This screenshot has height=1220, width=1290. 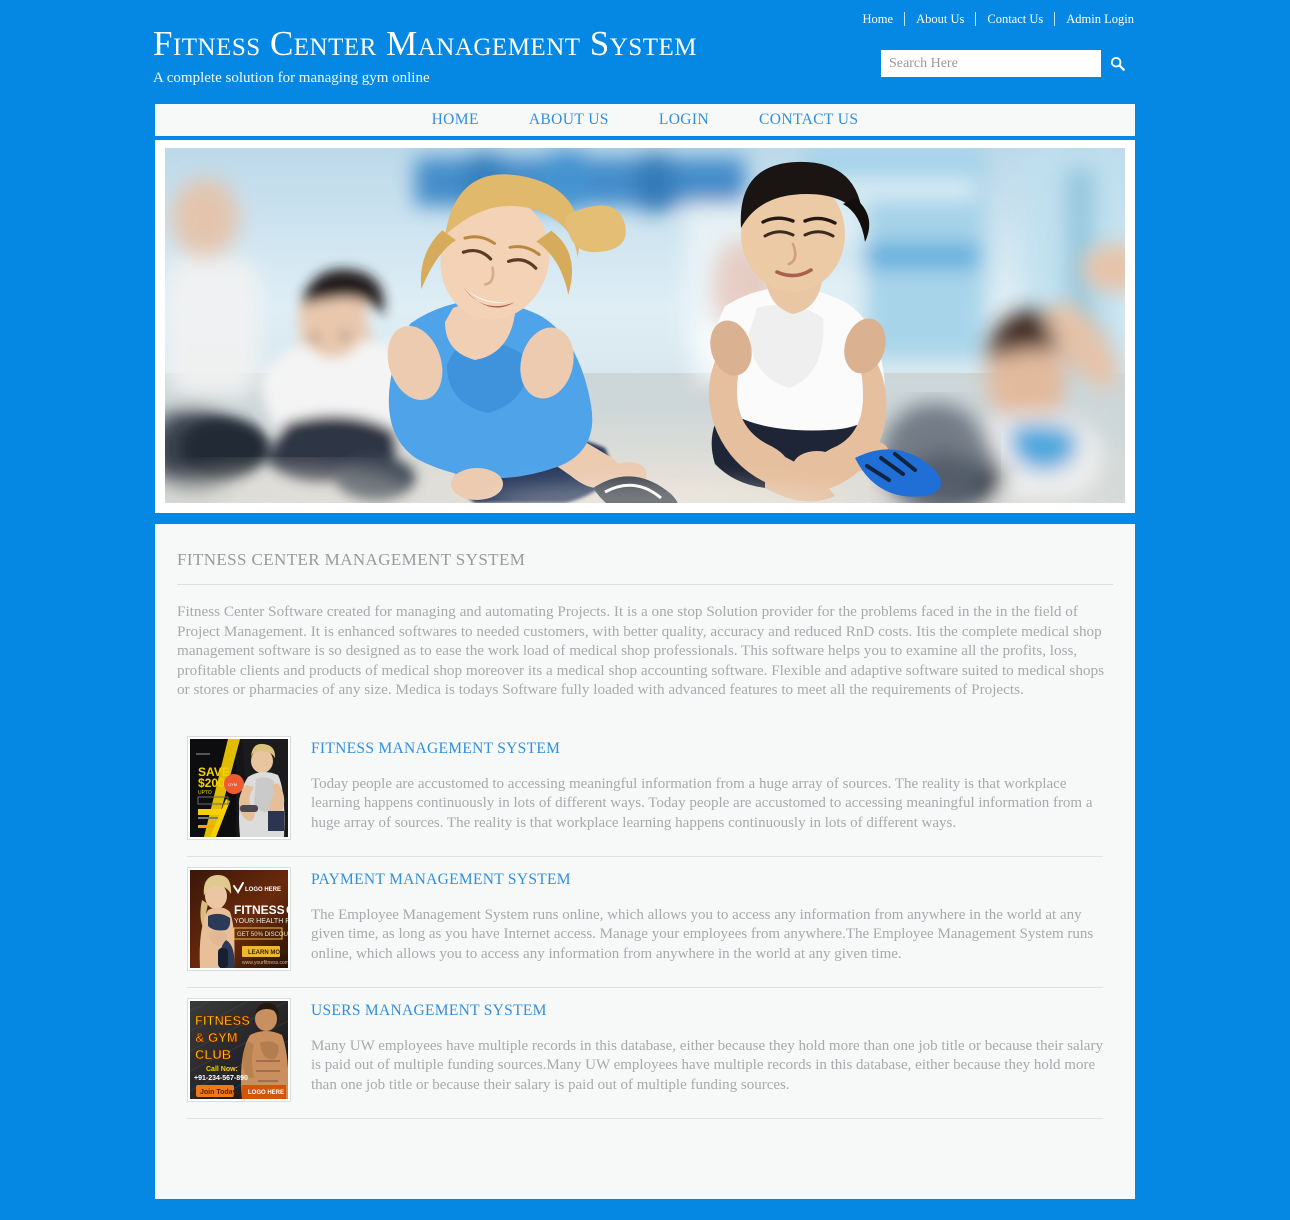 What do you see at coordinates (884, 19) in the screenshot?
I see `top-nav-home: Home` at bounding box center [884, 19].